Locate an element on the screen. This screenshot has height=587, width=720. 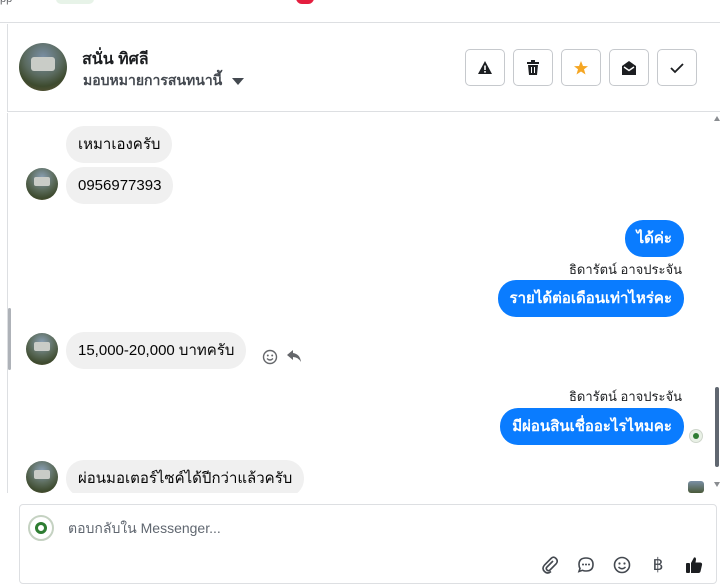
left-panel-scrollbar is located at coordinates (9, 339).